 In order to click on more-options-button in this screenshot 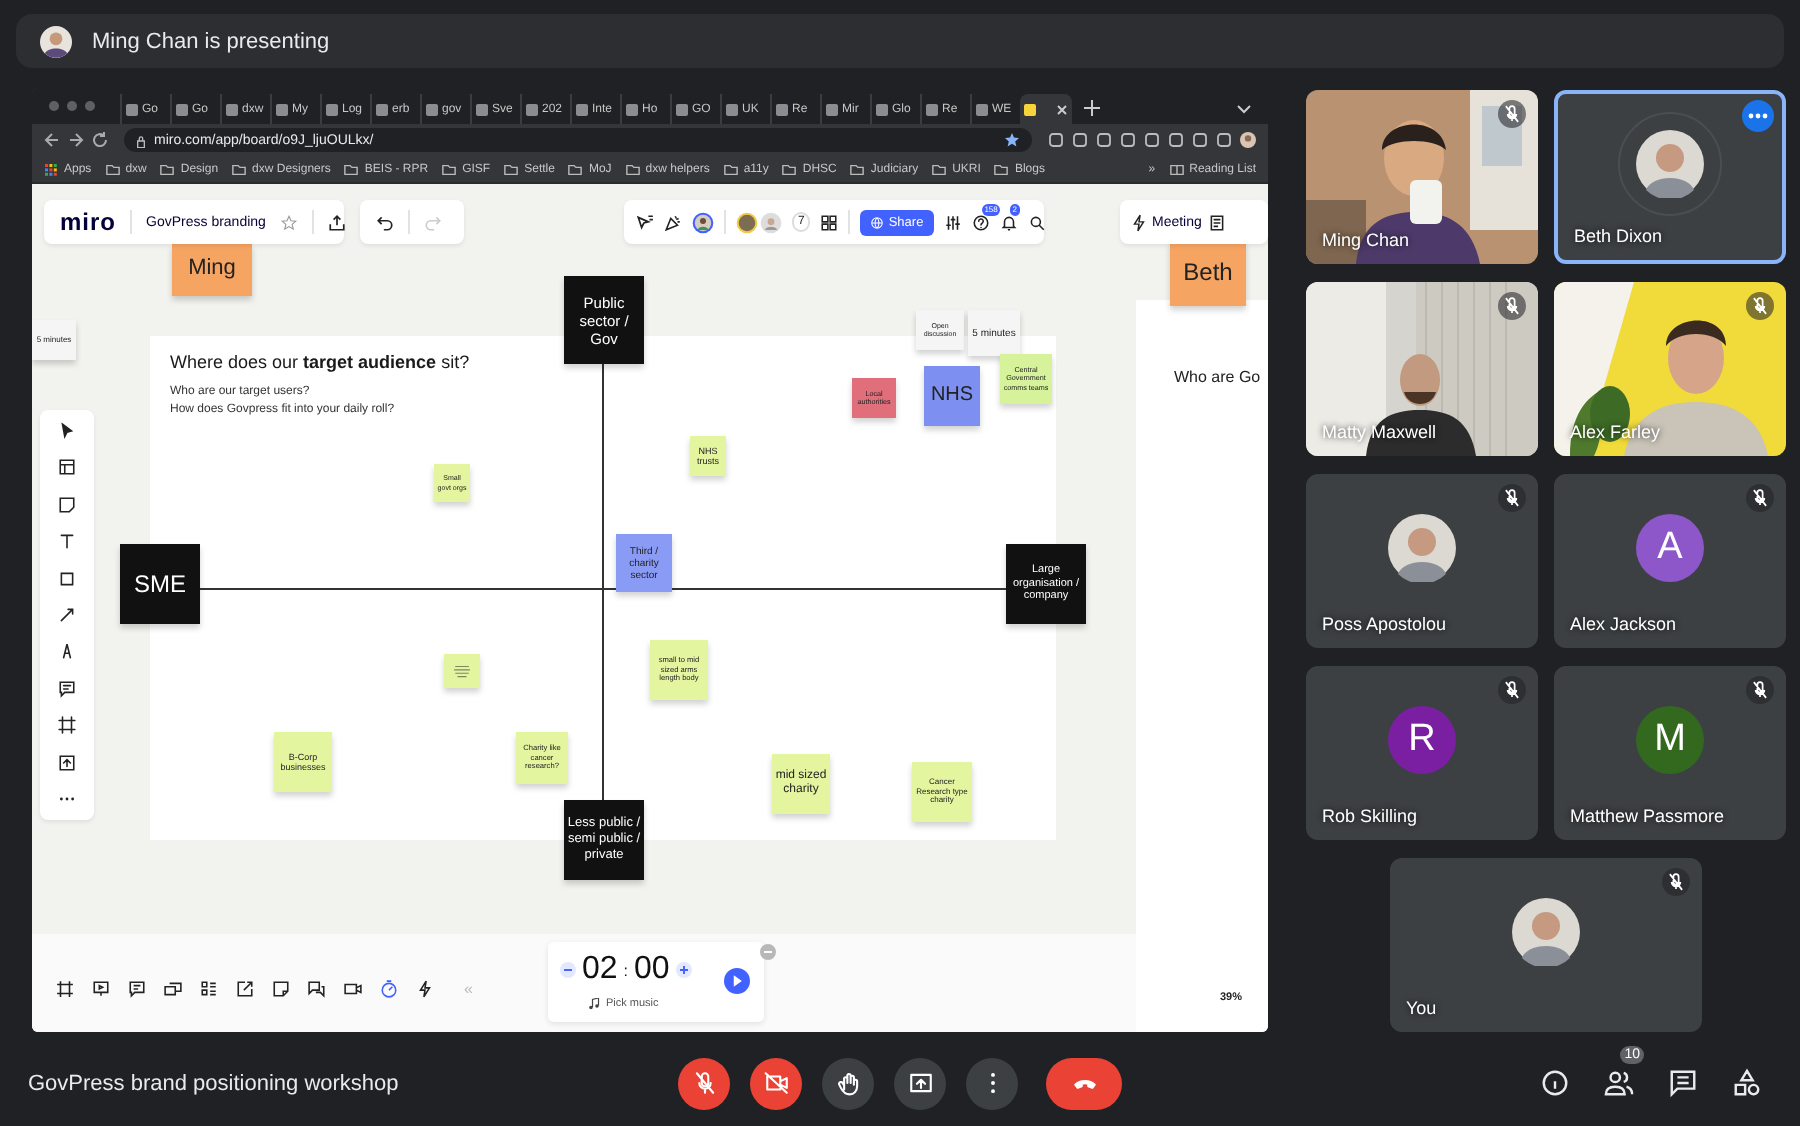, I will do `click(1758, 116)`.